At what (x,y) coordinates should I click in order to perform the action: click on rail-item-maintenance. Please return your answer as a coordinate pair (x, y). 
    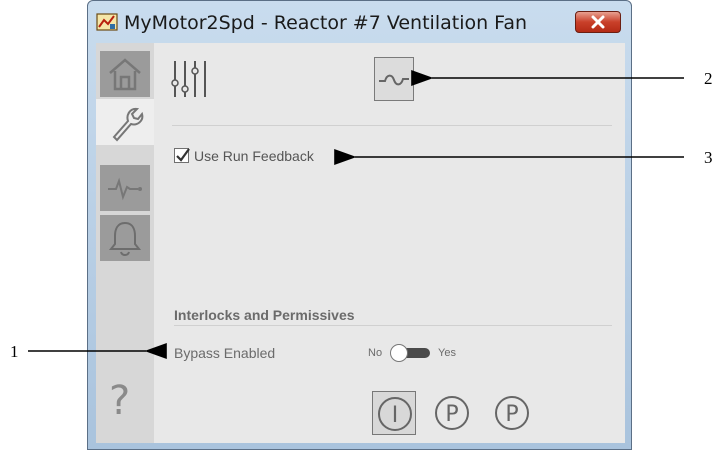
    Looking at the image, I should click on (125, 122).